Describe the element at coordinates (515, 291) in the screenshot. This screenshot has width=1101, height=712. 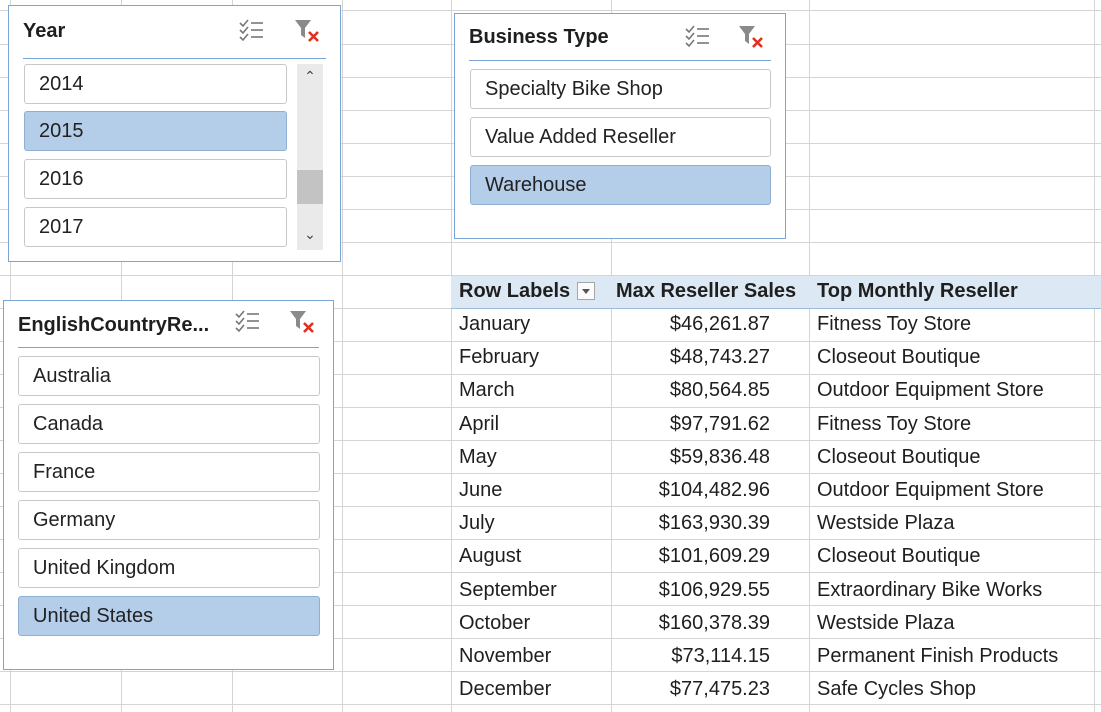
I see `row-labels-header: Row Labels` at that location.